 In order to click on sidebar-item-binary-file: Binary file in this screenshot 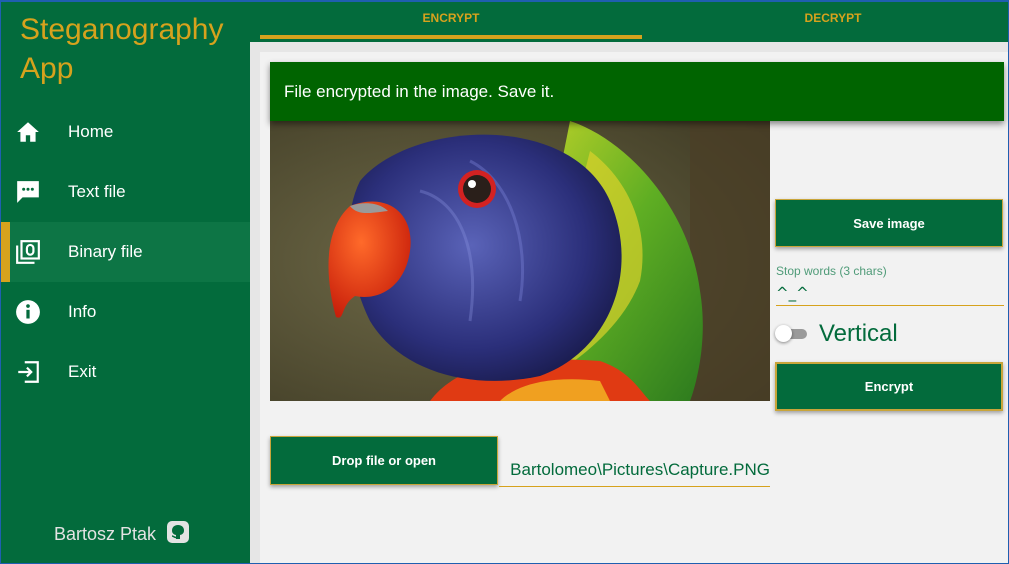, I will do `click(125, 252)`.